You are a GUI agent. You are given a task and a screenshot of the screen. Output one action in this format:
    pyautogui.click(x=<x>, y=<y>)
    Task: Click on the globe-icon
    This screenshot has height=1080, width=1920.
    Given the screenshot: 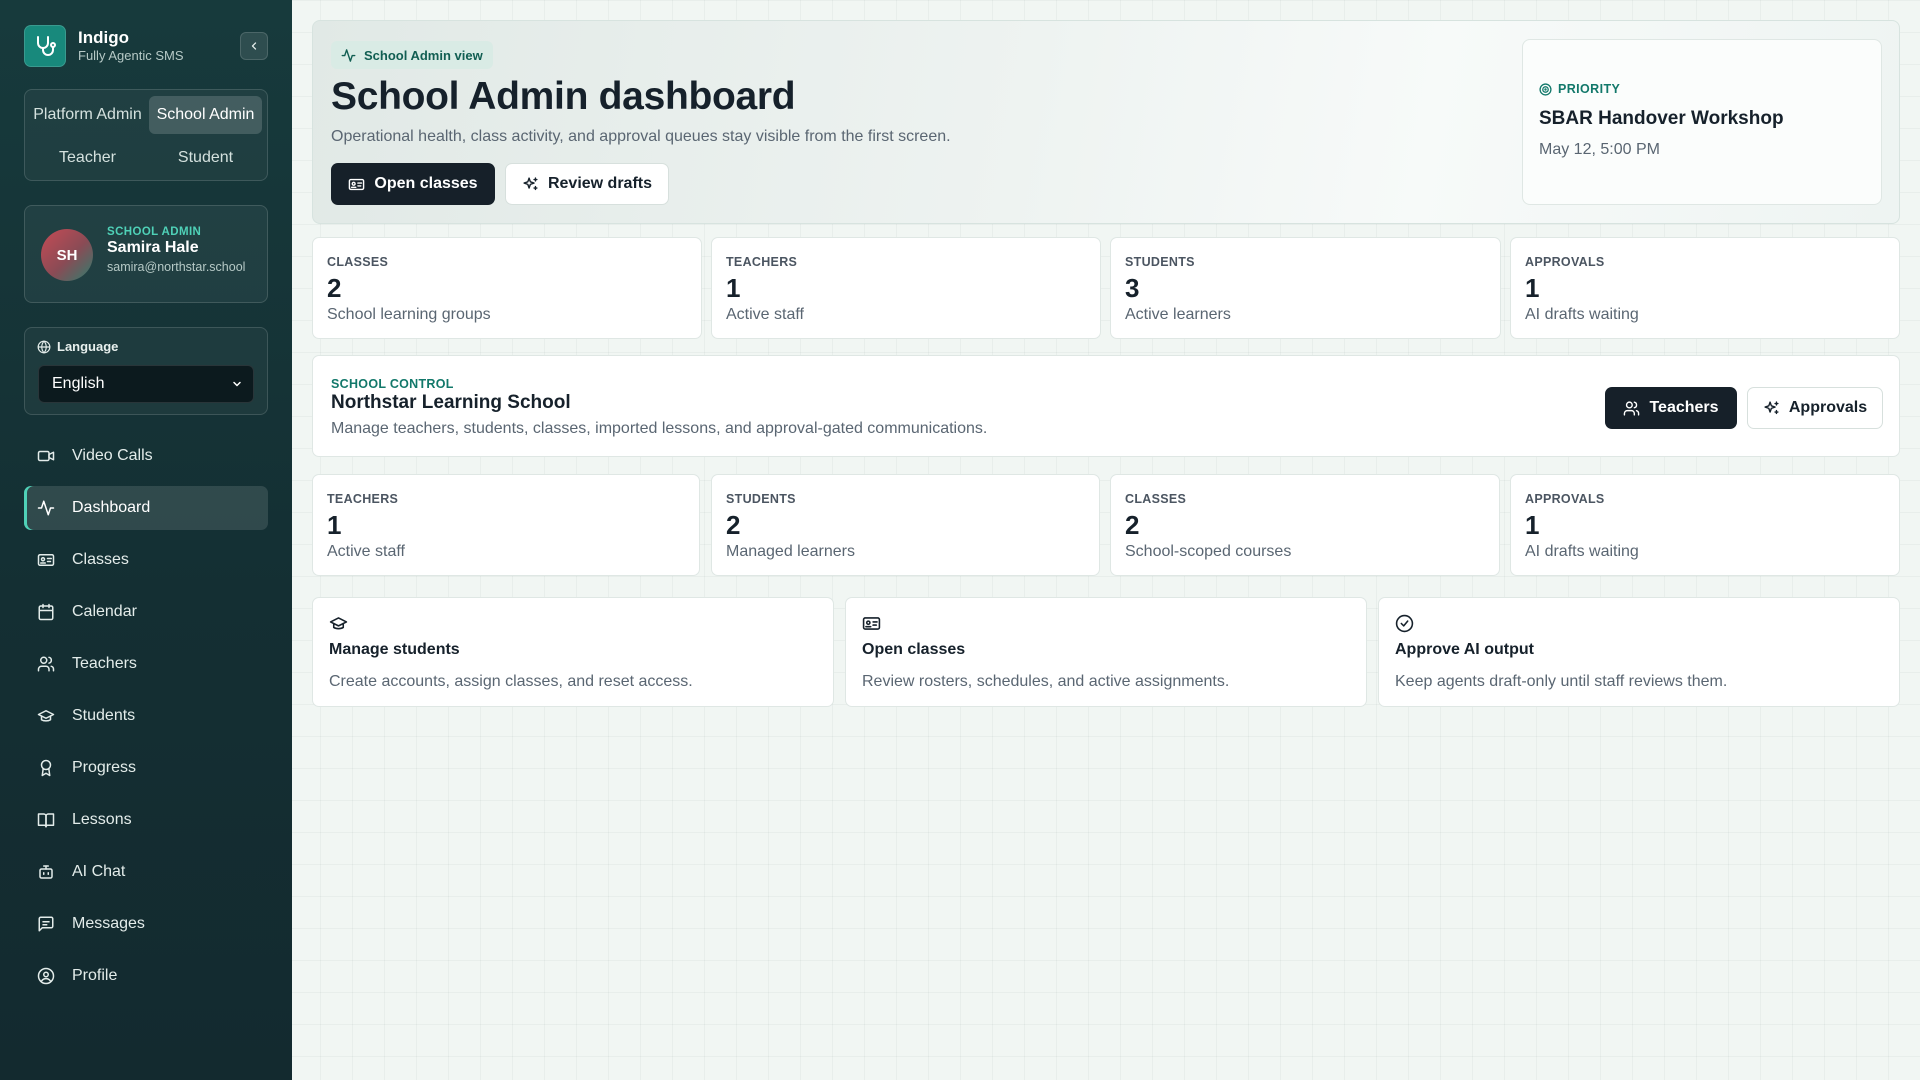 What is the action you would take?
    pyautogui.click(x=44, y=347)
    